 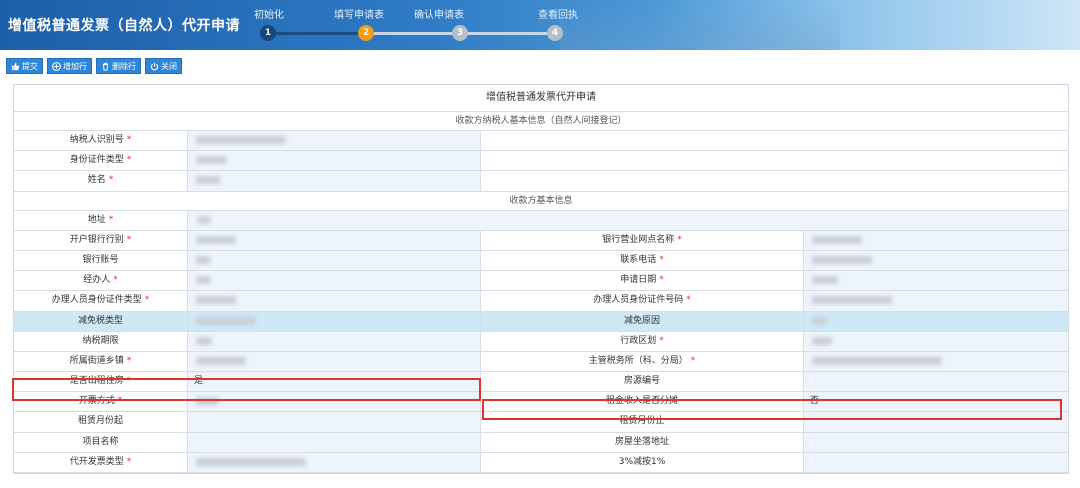 What do you see at coordinates (460, 33) in the screenshot?
I see `step-circle-3: 3` at bounding box center [460, 33].